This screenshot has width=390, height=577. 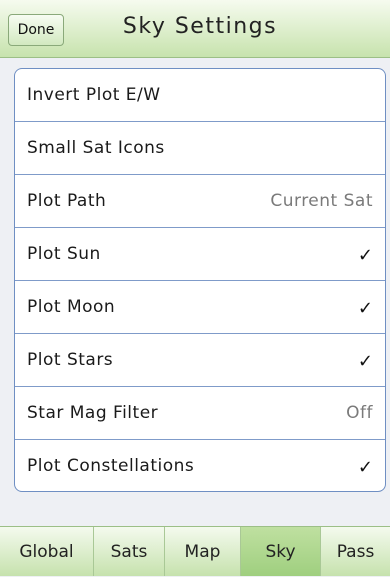 What do you see at coordinates (36, 30) in the screenshot?
I see `done-button: Done` at bounding box center [36, 30].